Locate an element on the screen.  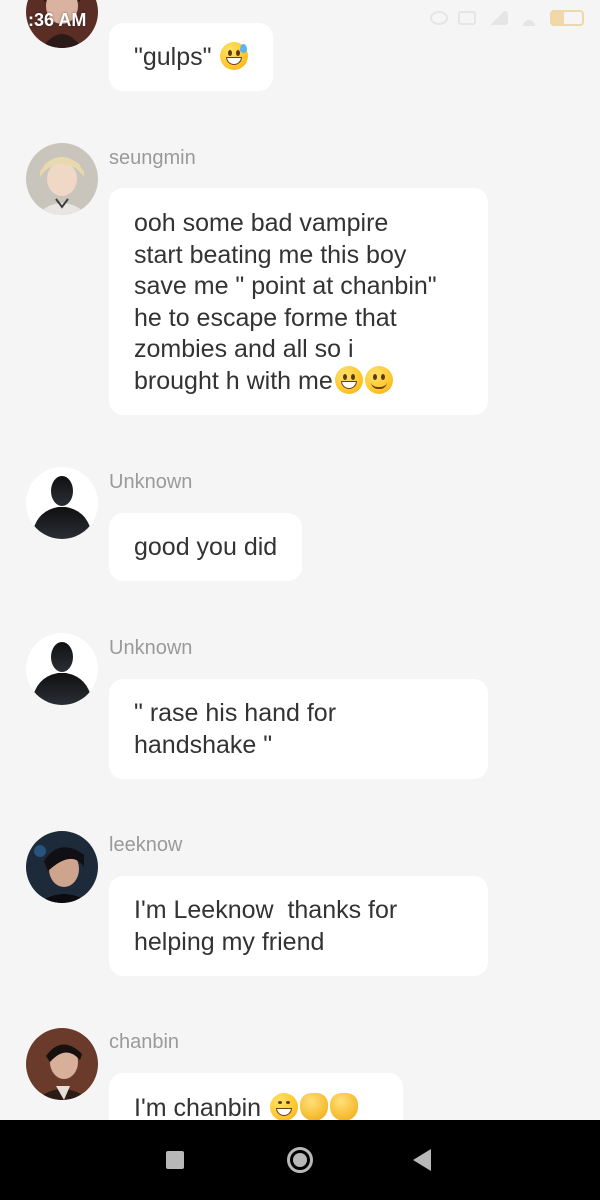
recent-apps-button is located at coordinates (175, 1160).